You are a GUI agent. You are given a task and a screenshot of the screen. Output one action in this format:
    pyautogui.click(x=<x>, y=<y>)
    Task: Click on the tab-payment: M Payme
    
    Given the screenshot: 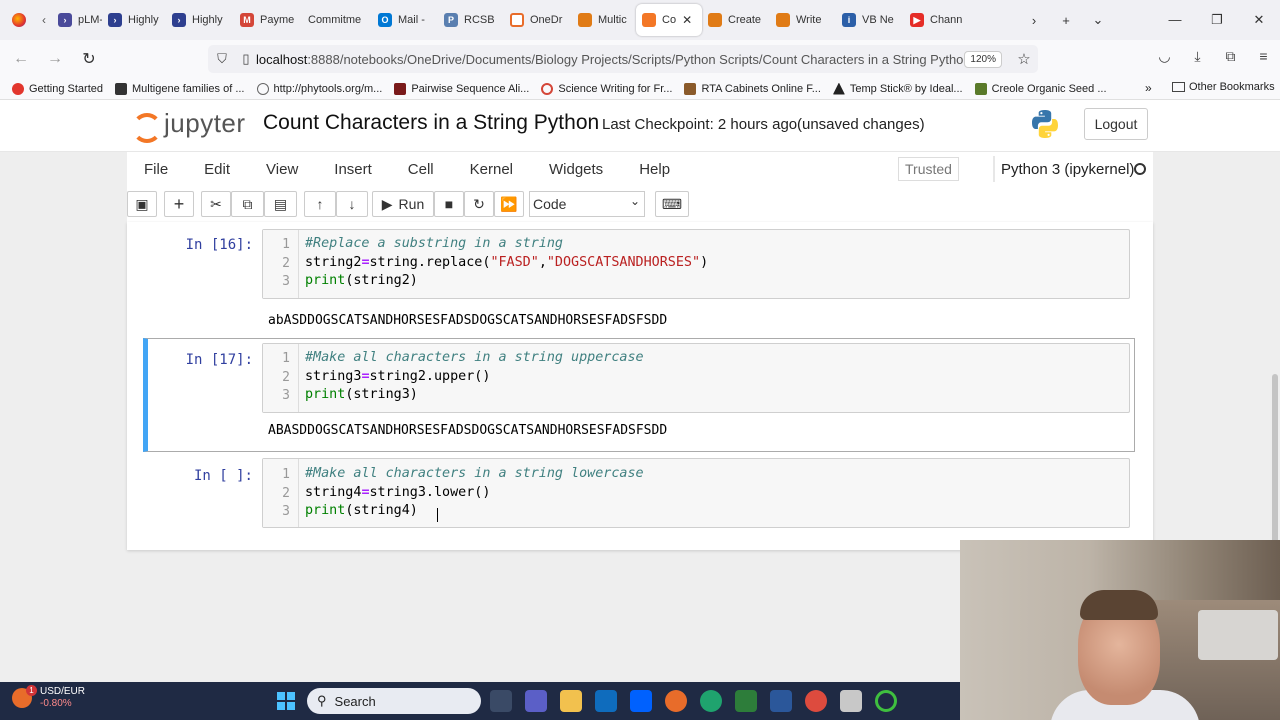 What is the action you would take?
    pyautogui.click(x=268, y=20)
    